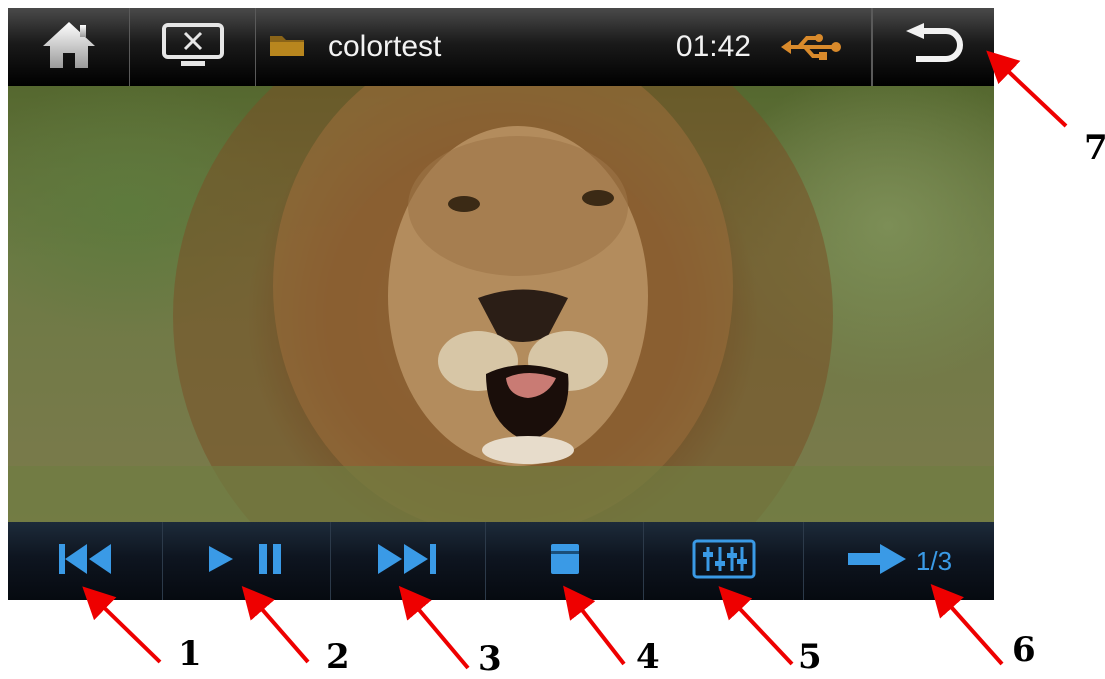  What do you see at coordinates (1094, 148) in the screenshot?
I see `callout-label-7: 7` at bounding box center [1094, 148].